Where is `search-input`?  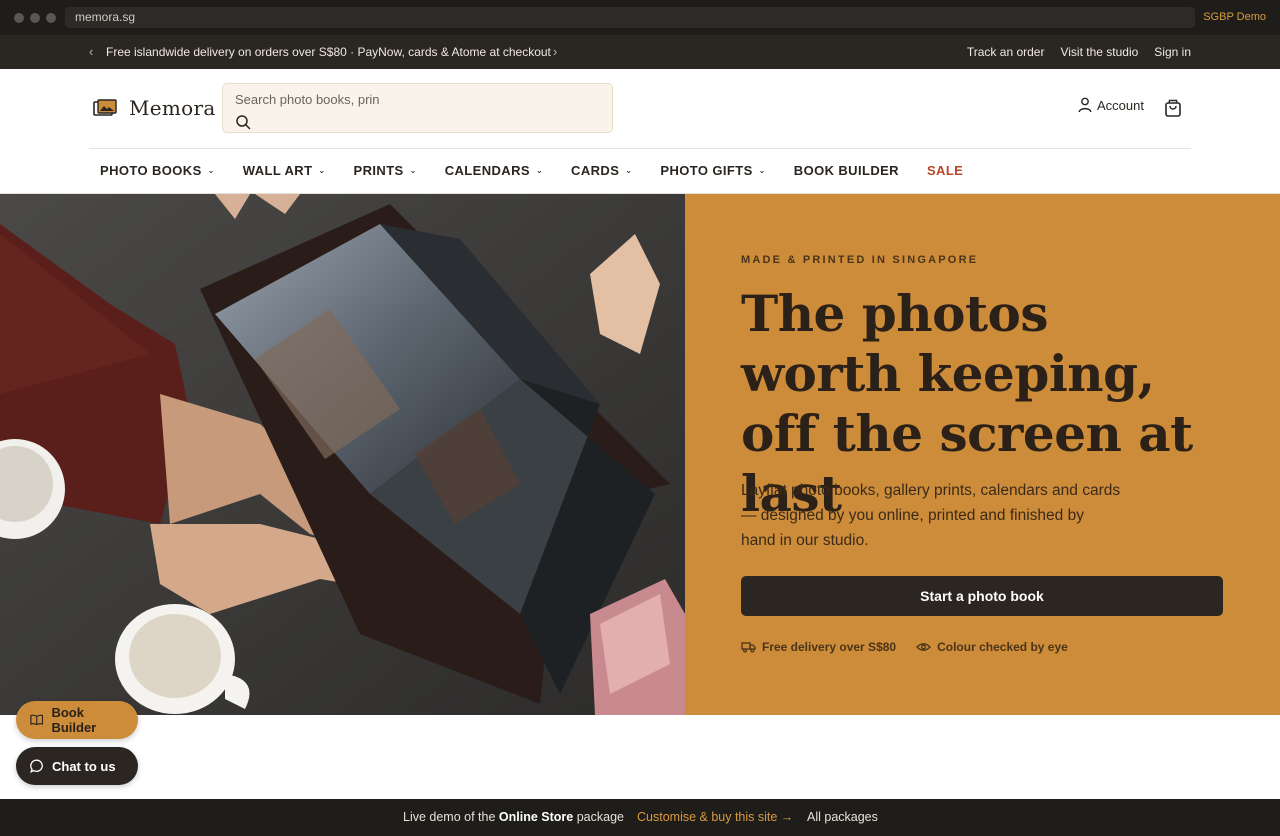
search-input is located at coordinates (415, 99).